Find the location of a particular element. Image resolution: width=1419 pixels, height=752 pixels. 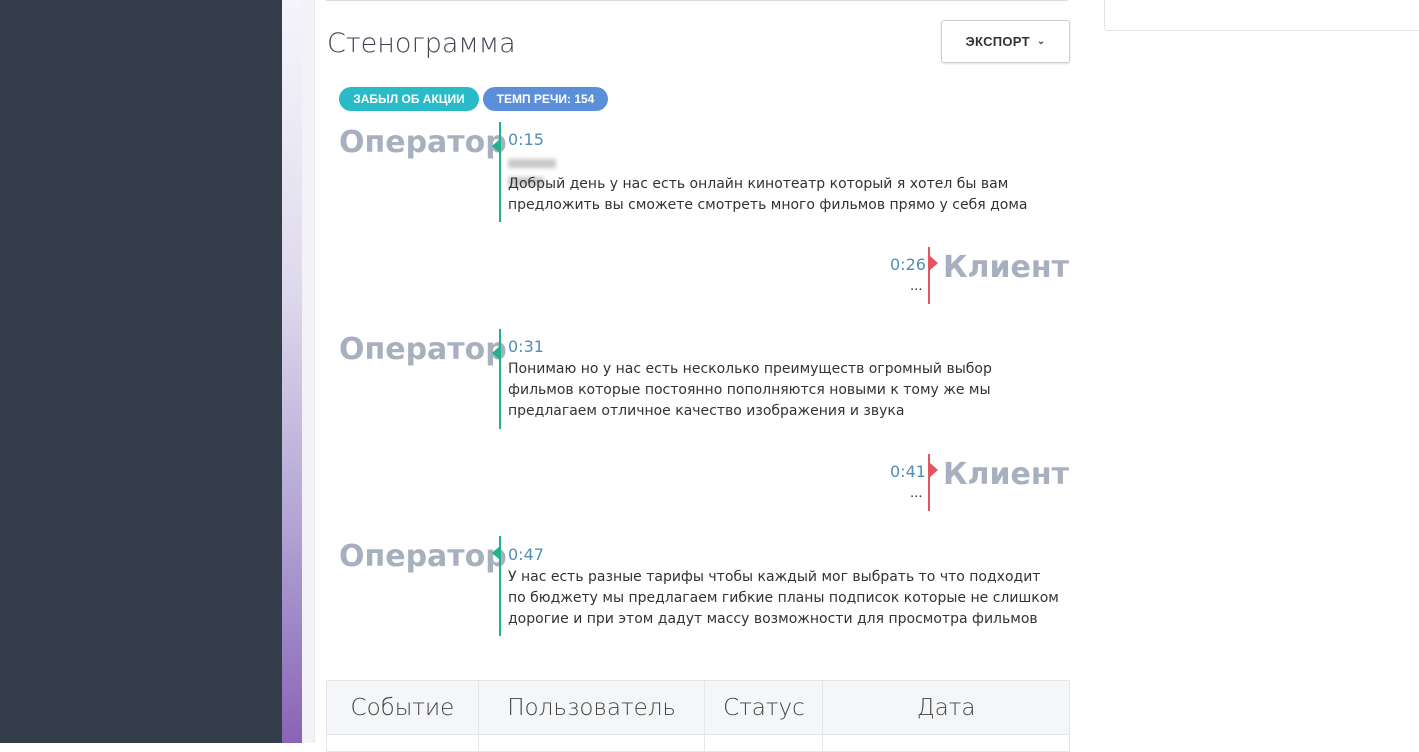

column-header-status: Статус is located at coordinates (764, 707).